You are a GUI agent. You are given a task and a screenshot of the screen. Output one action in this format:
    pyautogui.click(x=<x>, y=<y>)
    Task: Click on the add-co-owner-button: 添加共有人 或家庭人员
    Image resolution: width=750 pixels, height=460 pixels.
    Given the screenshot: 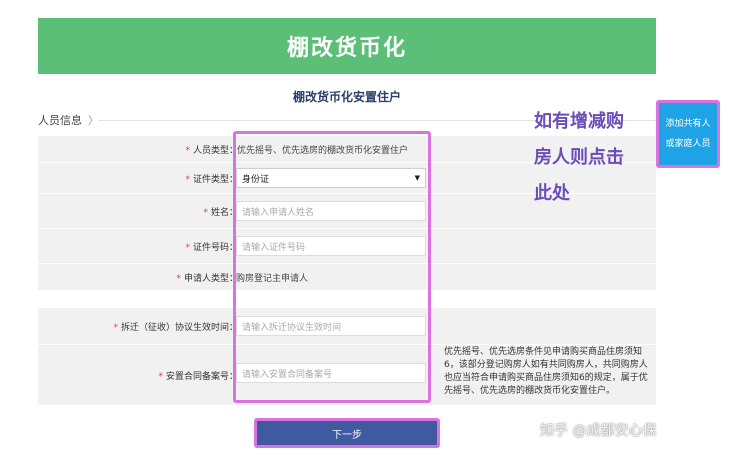 What is the action you would take?
    pyautogui.click(x=688, y=134)
    